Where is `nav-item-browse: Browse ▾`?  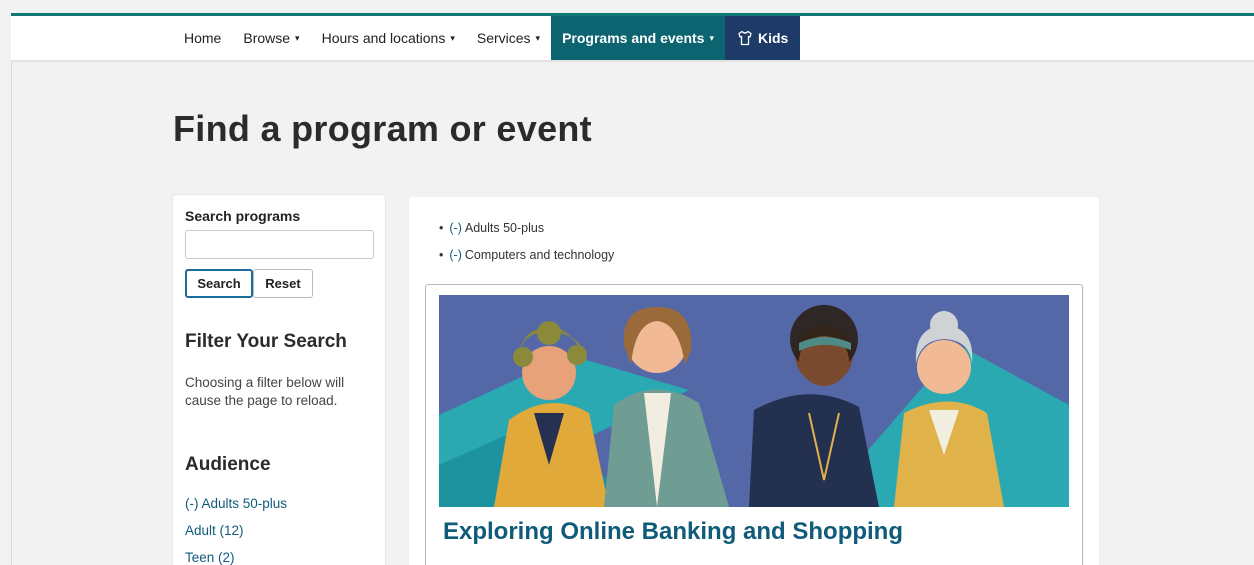 nav-item-browse: Browse ▾ is located at coordinates (271, 38).